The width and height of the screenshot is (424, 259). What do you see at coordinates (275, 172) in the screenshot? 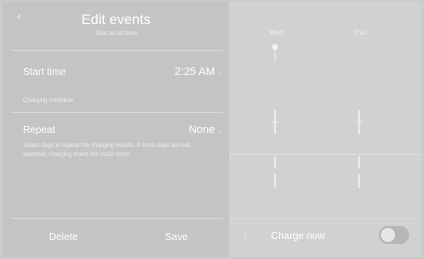
I see `event-marker-wed-lower` at bounding box center [275, 172].